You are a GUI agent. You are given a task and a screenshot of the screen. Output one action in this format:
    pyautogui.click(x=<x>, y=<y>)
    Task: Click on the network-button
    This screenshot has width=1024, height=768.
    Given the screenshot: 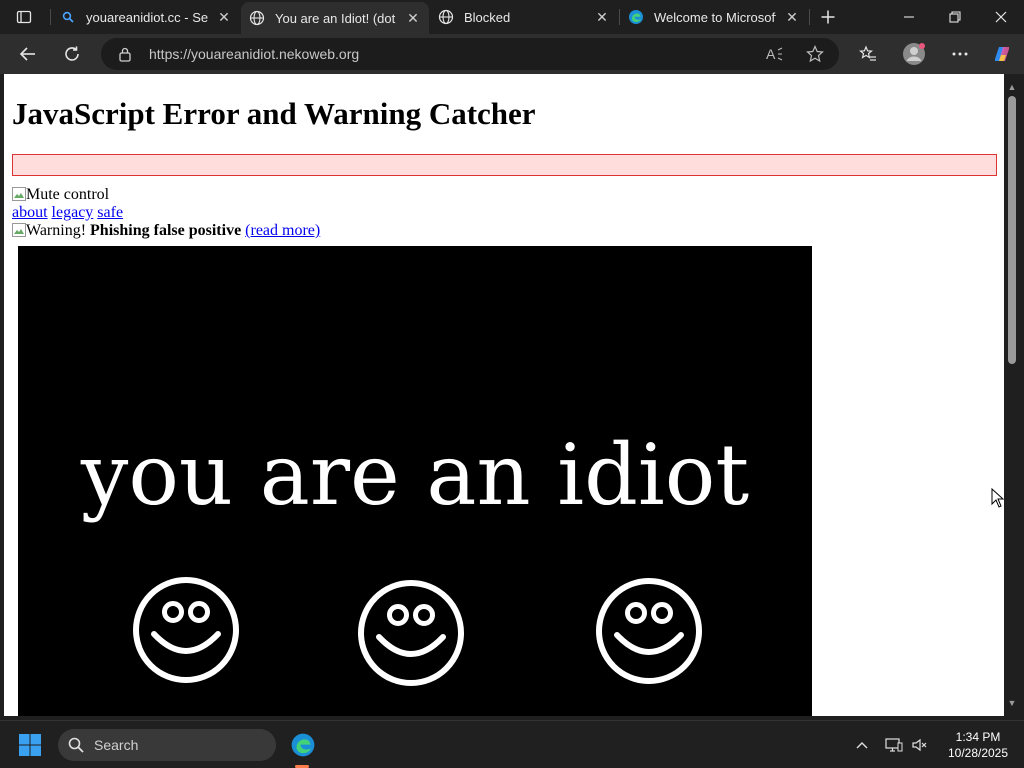 What is the action you would take?
    pyautogui.click(x=894, y=745)
    